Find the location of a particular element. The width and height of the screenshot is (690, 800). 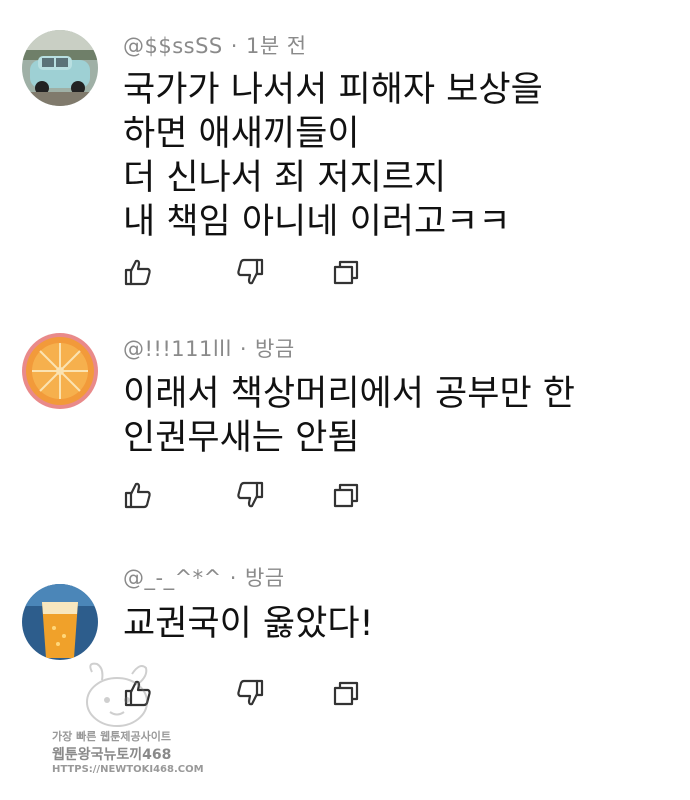

comment-meta: @!!!111lll · 방금 is located at coordinates (209, 348).